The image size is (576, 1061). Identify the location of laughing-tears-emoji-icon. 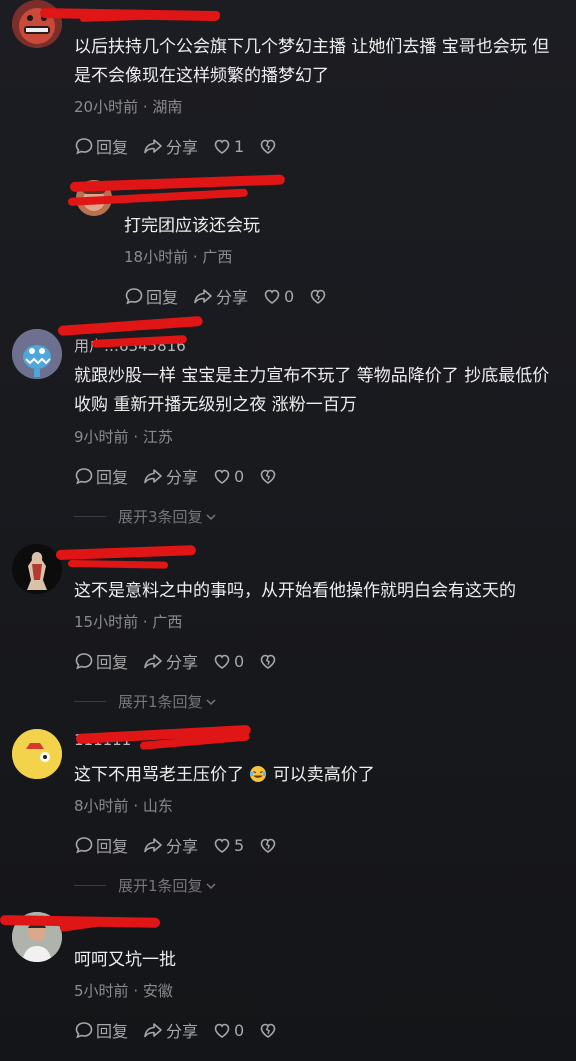
(258, 774).